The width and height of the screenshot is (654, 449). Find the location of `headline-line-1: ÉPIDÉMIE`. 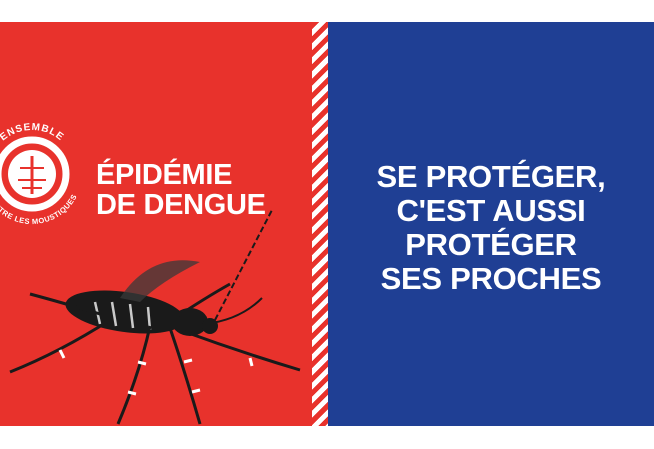

headline-line-1: ÉPIDÉMIE is located at coordinates (164, 175).